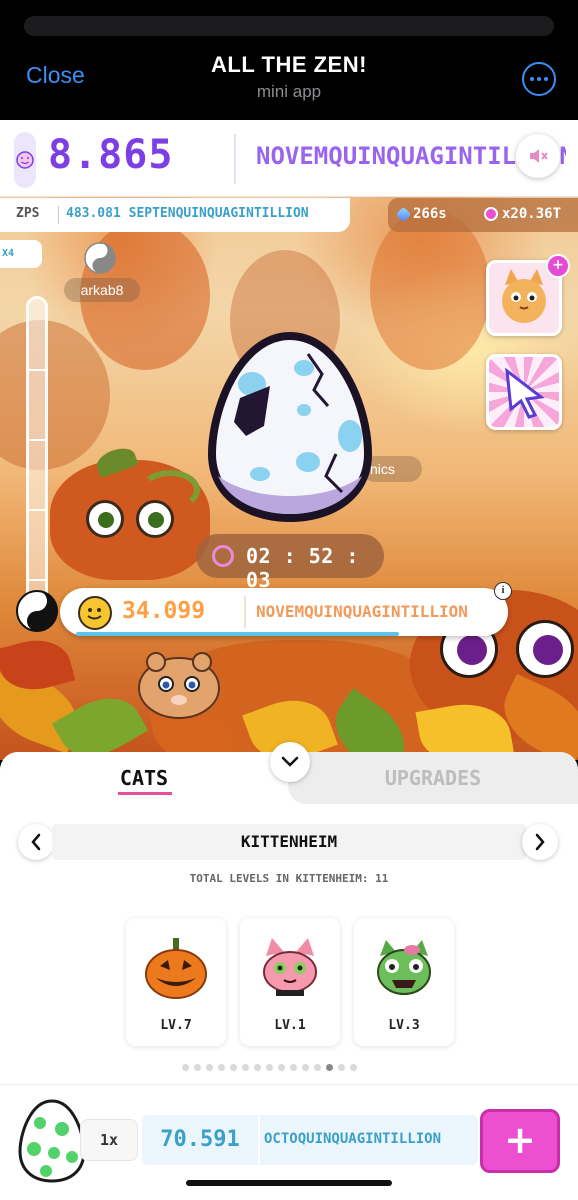  I want to click on score-divider, so click(235, 159).